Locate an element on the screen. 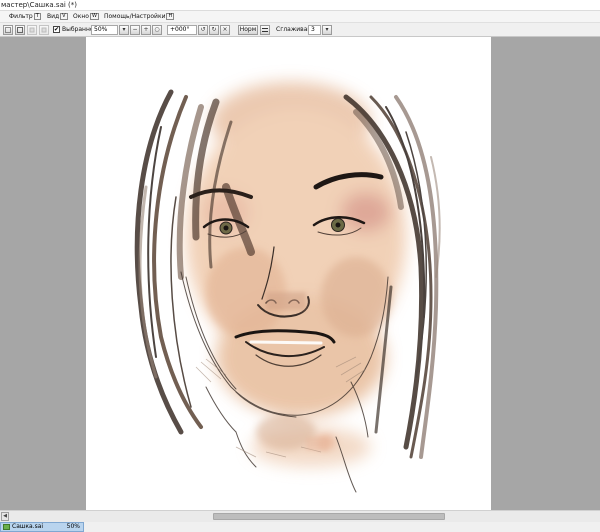 The width and height of the screenshot is (600, 532). chevron-left-icon: ◀ is located at coordinates (5, 516).